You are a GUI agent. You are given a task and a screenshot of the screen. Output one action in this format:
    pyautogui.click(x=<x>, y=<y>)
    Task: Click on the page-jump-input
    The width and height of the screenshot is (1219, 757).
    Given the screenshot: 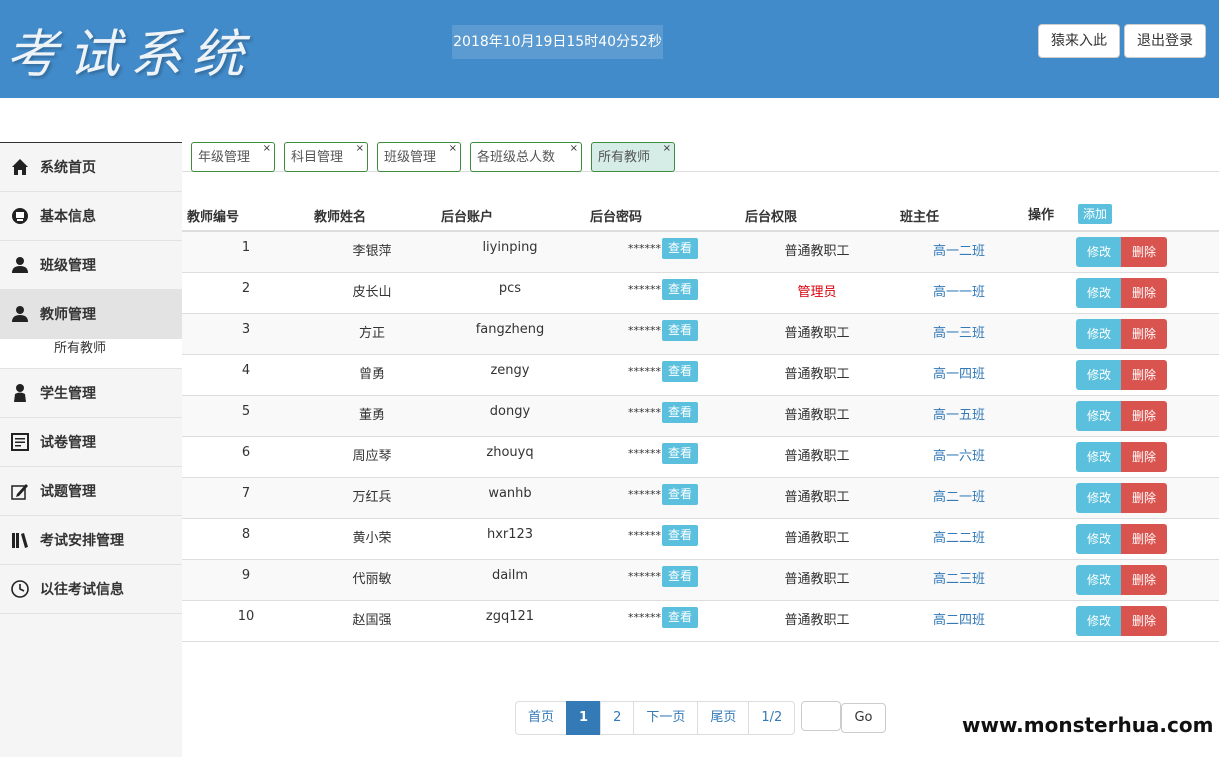 What is the action you would take?
    pyautogui.click(x=821, y=716)
    